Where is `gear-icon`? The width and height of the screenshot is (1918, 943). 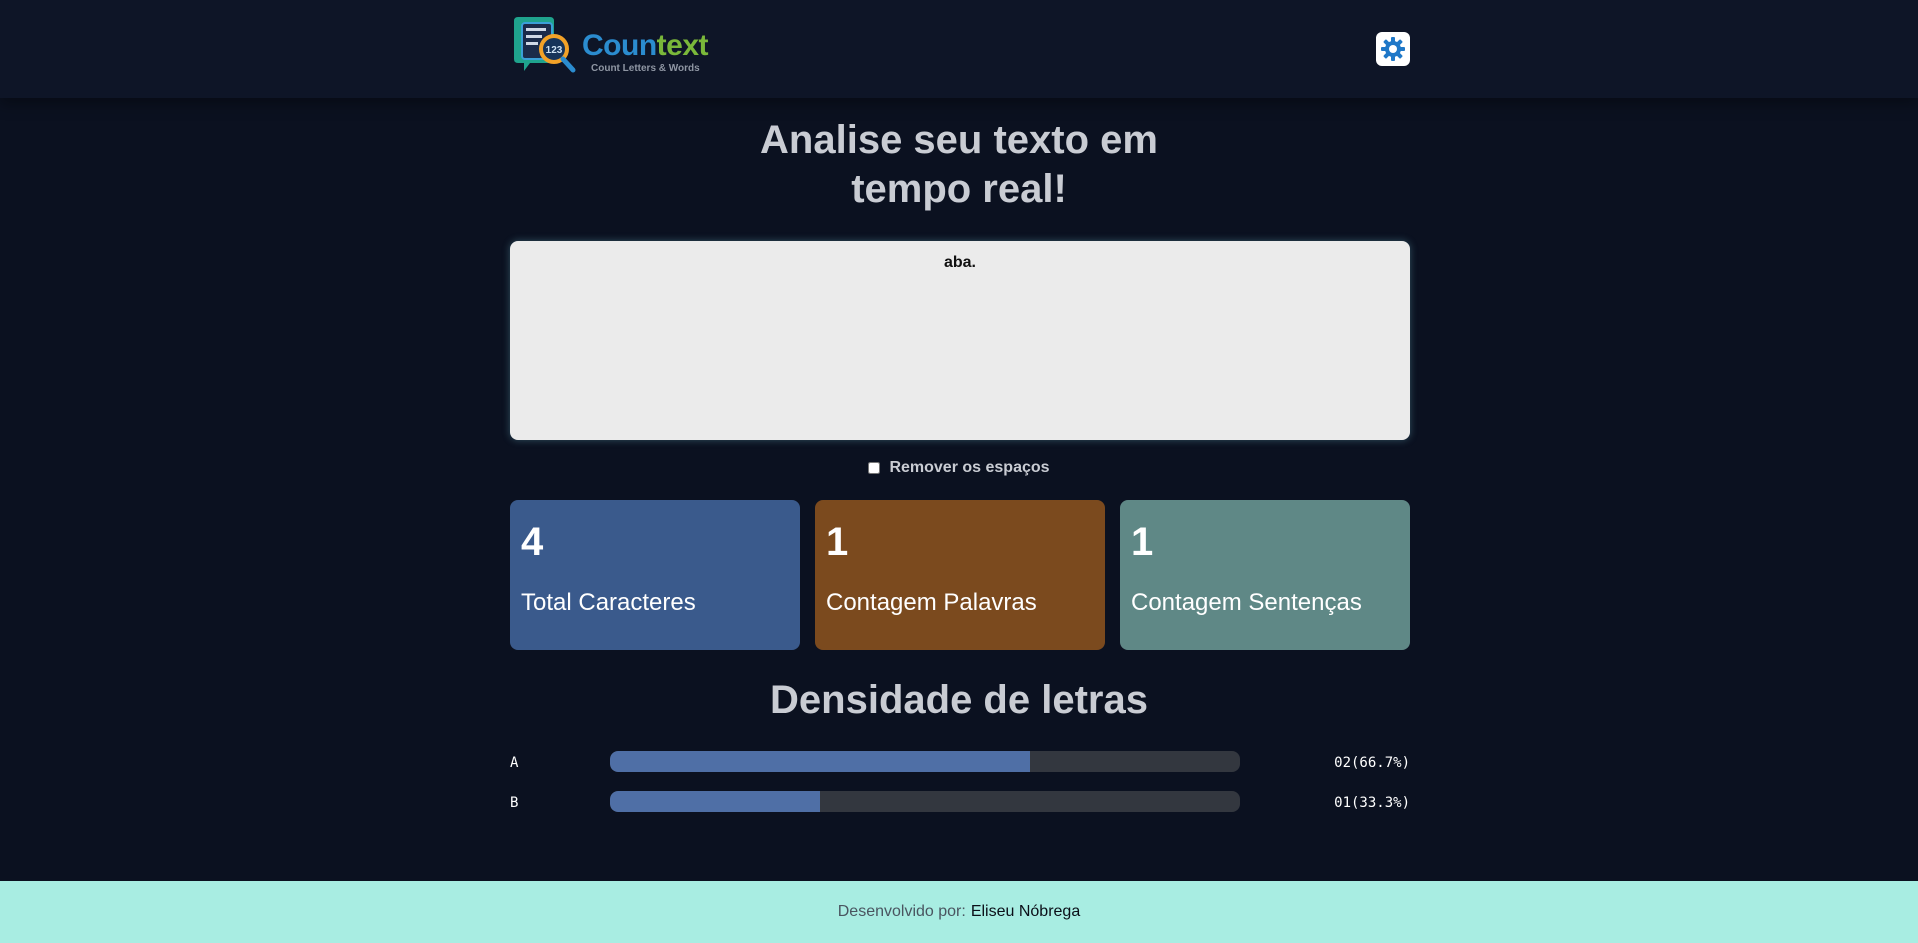
gear-icon is located at coordinates (1393, 49).